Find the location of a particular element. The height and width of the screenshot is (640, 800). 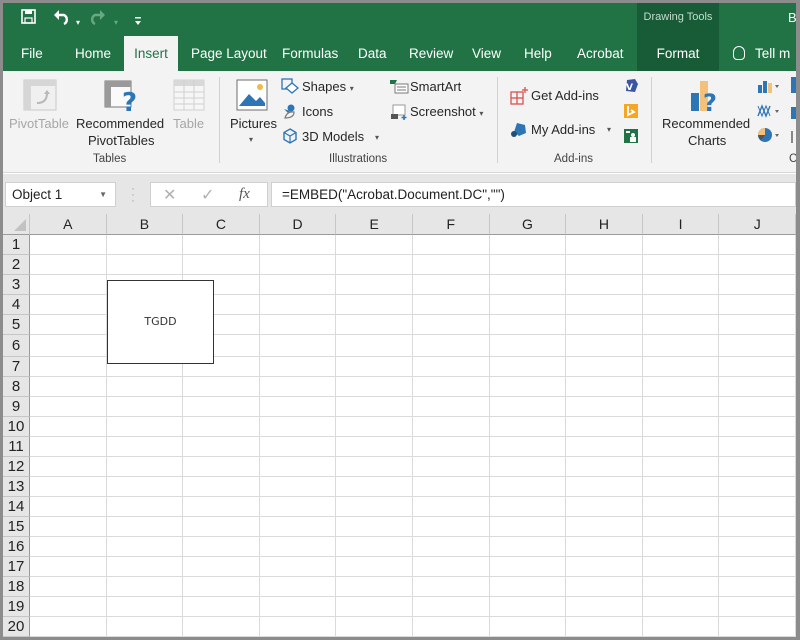

cell-i15 is located at coordinates (681, 527).